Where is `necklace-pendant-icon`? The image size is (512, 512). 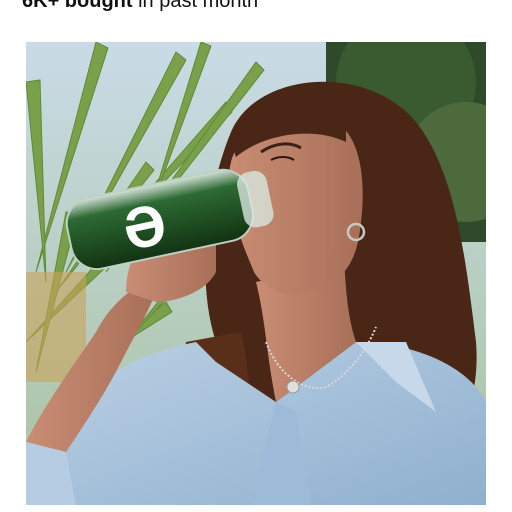
necklace-pendant-icon is located at coordinates (293, 387).